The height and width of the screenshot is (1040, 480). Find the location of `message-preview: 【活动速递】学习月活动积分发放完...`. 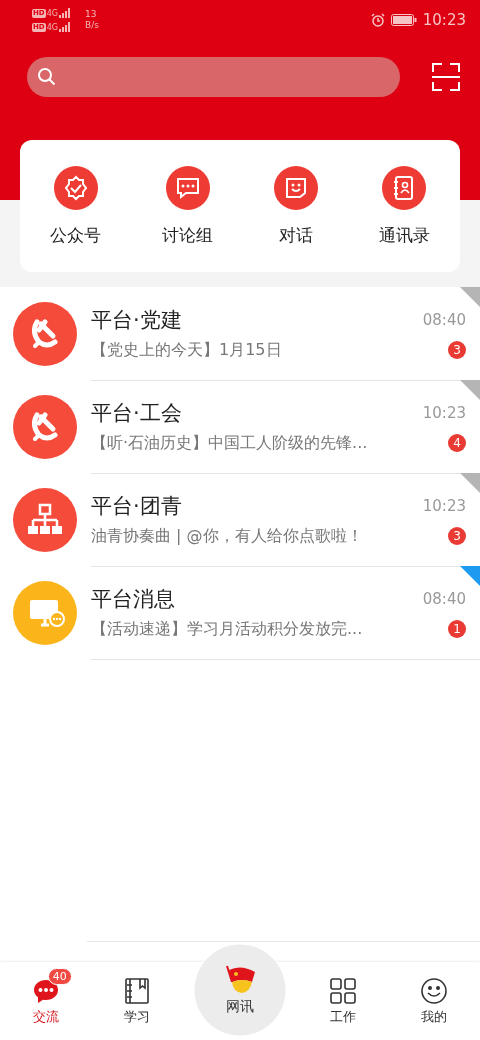

message-preview: 【活动速递】学习月活动积分发放完... is located at coordinates (227, 629).